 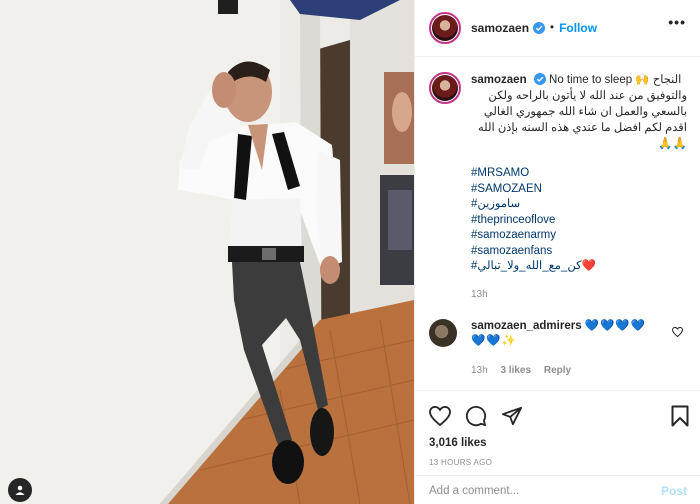 I want to click on bookmark-icon, so click(x=680, y=416).